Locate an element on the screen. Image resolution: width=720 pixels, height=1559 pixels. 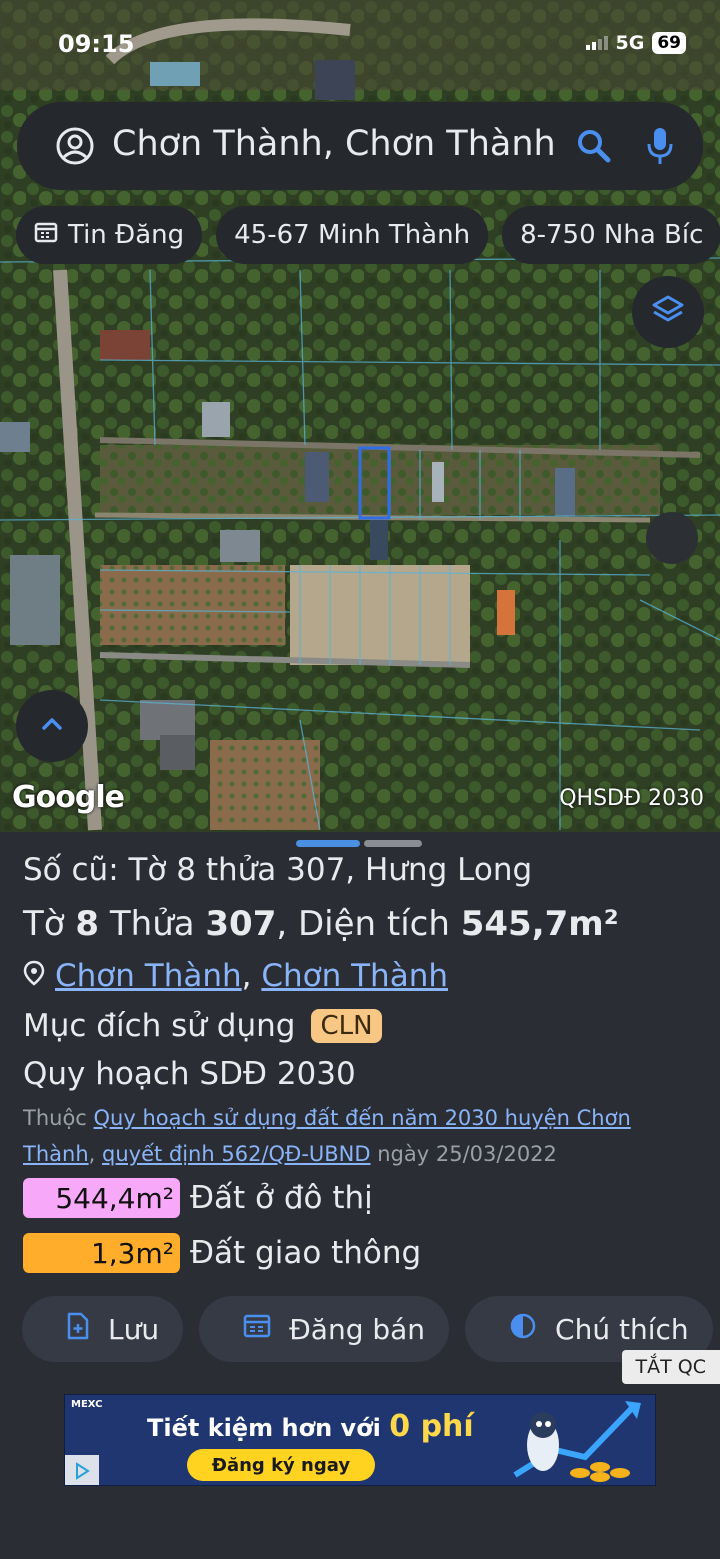
post-sale-label: Đăng bán is located at coordinates (357, 1329).